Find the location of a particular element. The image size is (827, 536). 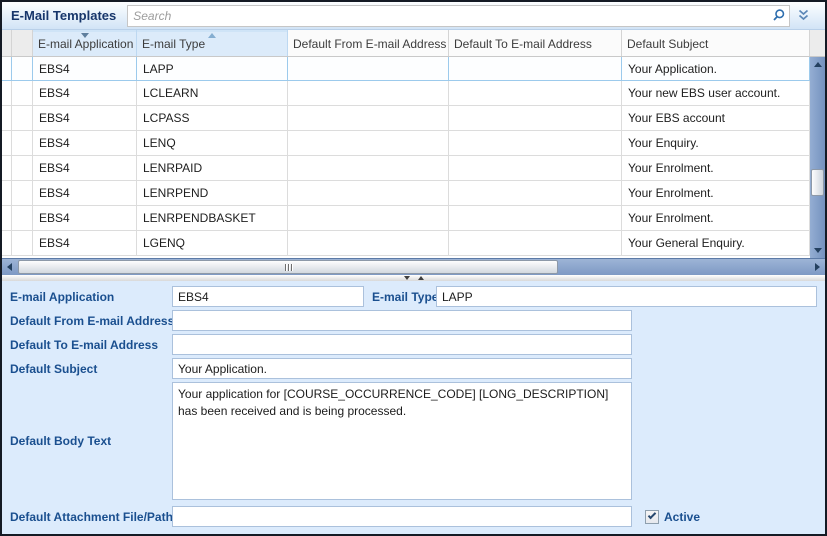

scroll-up-arrow is located at coordinates (817, 64).